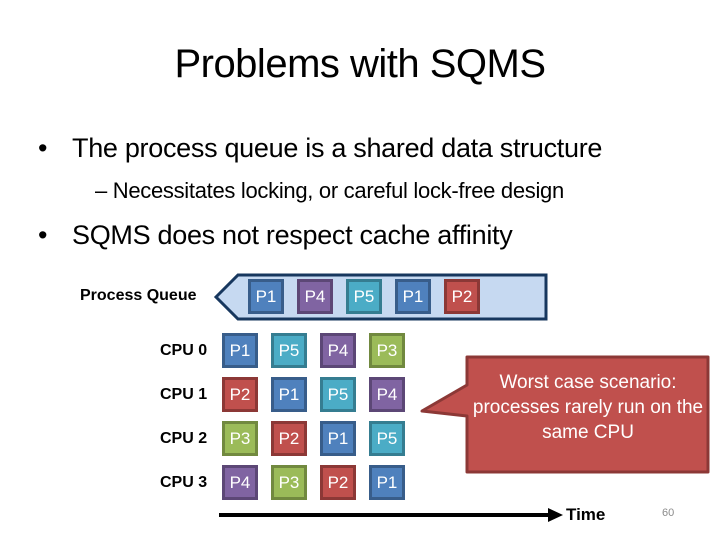  Describe the element at coordinates (586, 514) in the screenshot. I see `time-axis-label: Time` at that location.